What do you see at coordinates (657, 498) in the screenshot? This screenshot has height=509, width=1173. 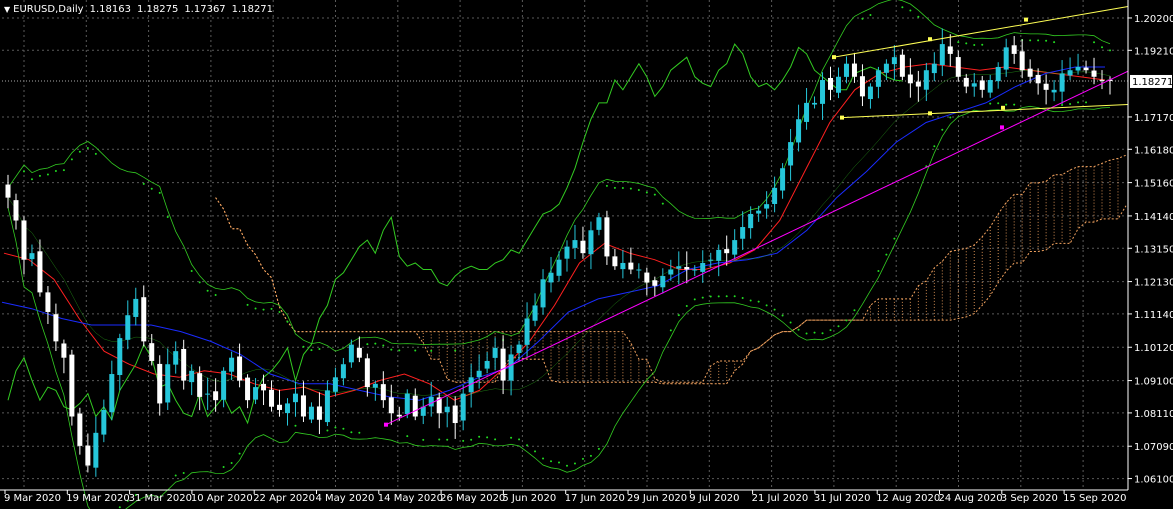 I see `x-tick-label: 29 Jun 2020` at bounding box center [657, 498].